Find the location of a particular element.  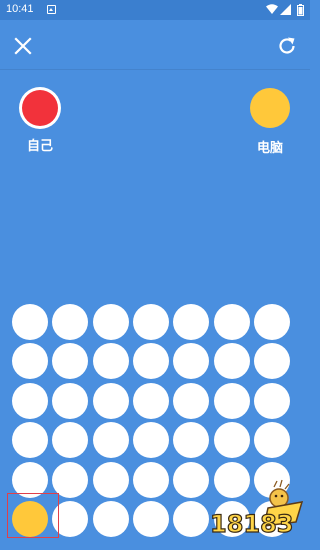

close-icon is located at coordinates (23, 46).